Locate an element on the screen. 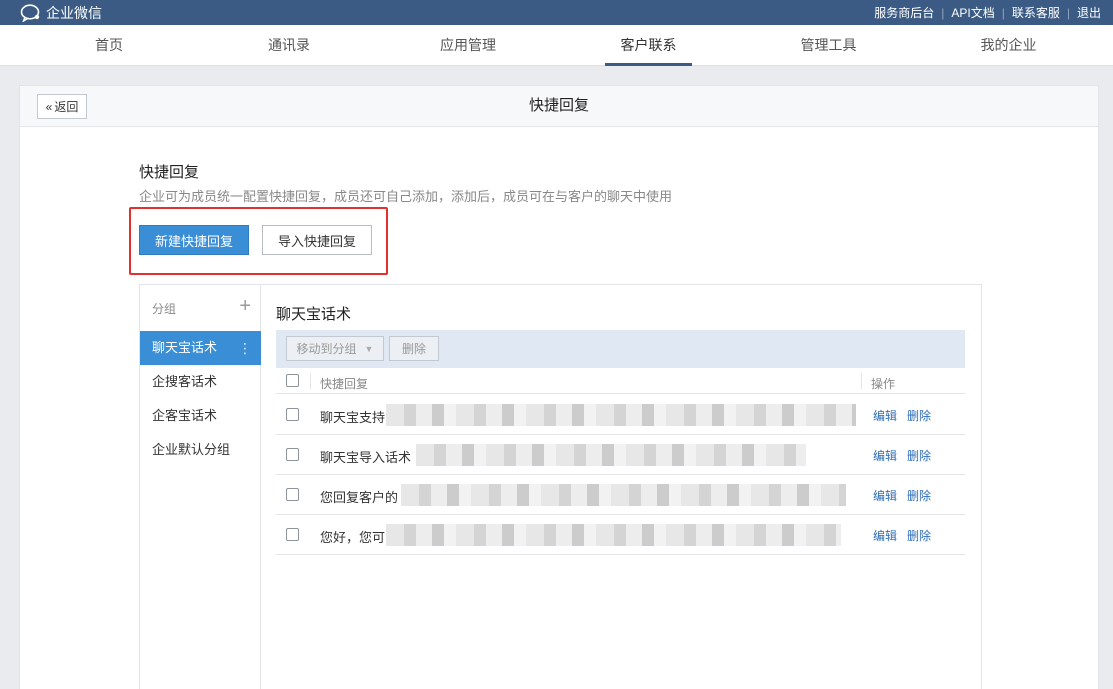  reply-text: 聊天宝支持 is located at coordinates (353, 417).